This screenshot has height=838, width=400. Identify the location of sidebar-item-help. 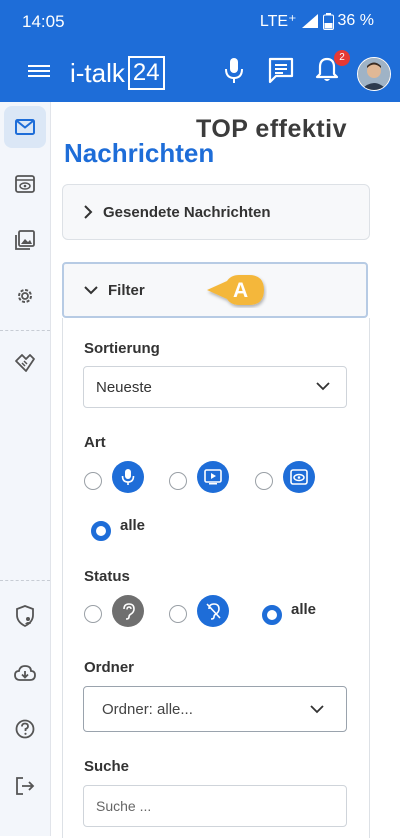
(25, 729).